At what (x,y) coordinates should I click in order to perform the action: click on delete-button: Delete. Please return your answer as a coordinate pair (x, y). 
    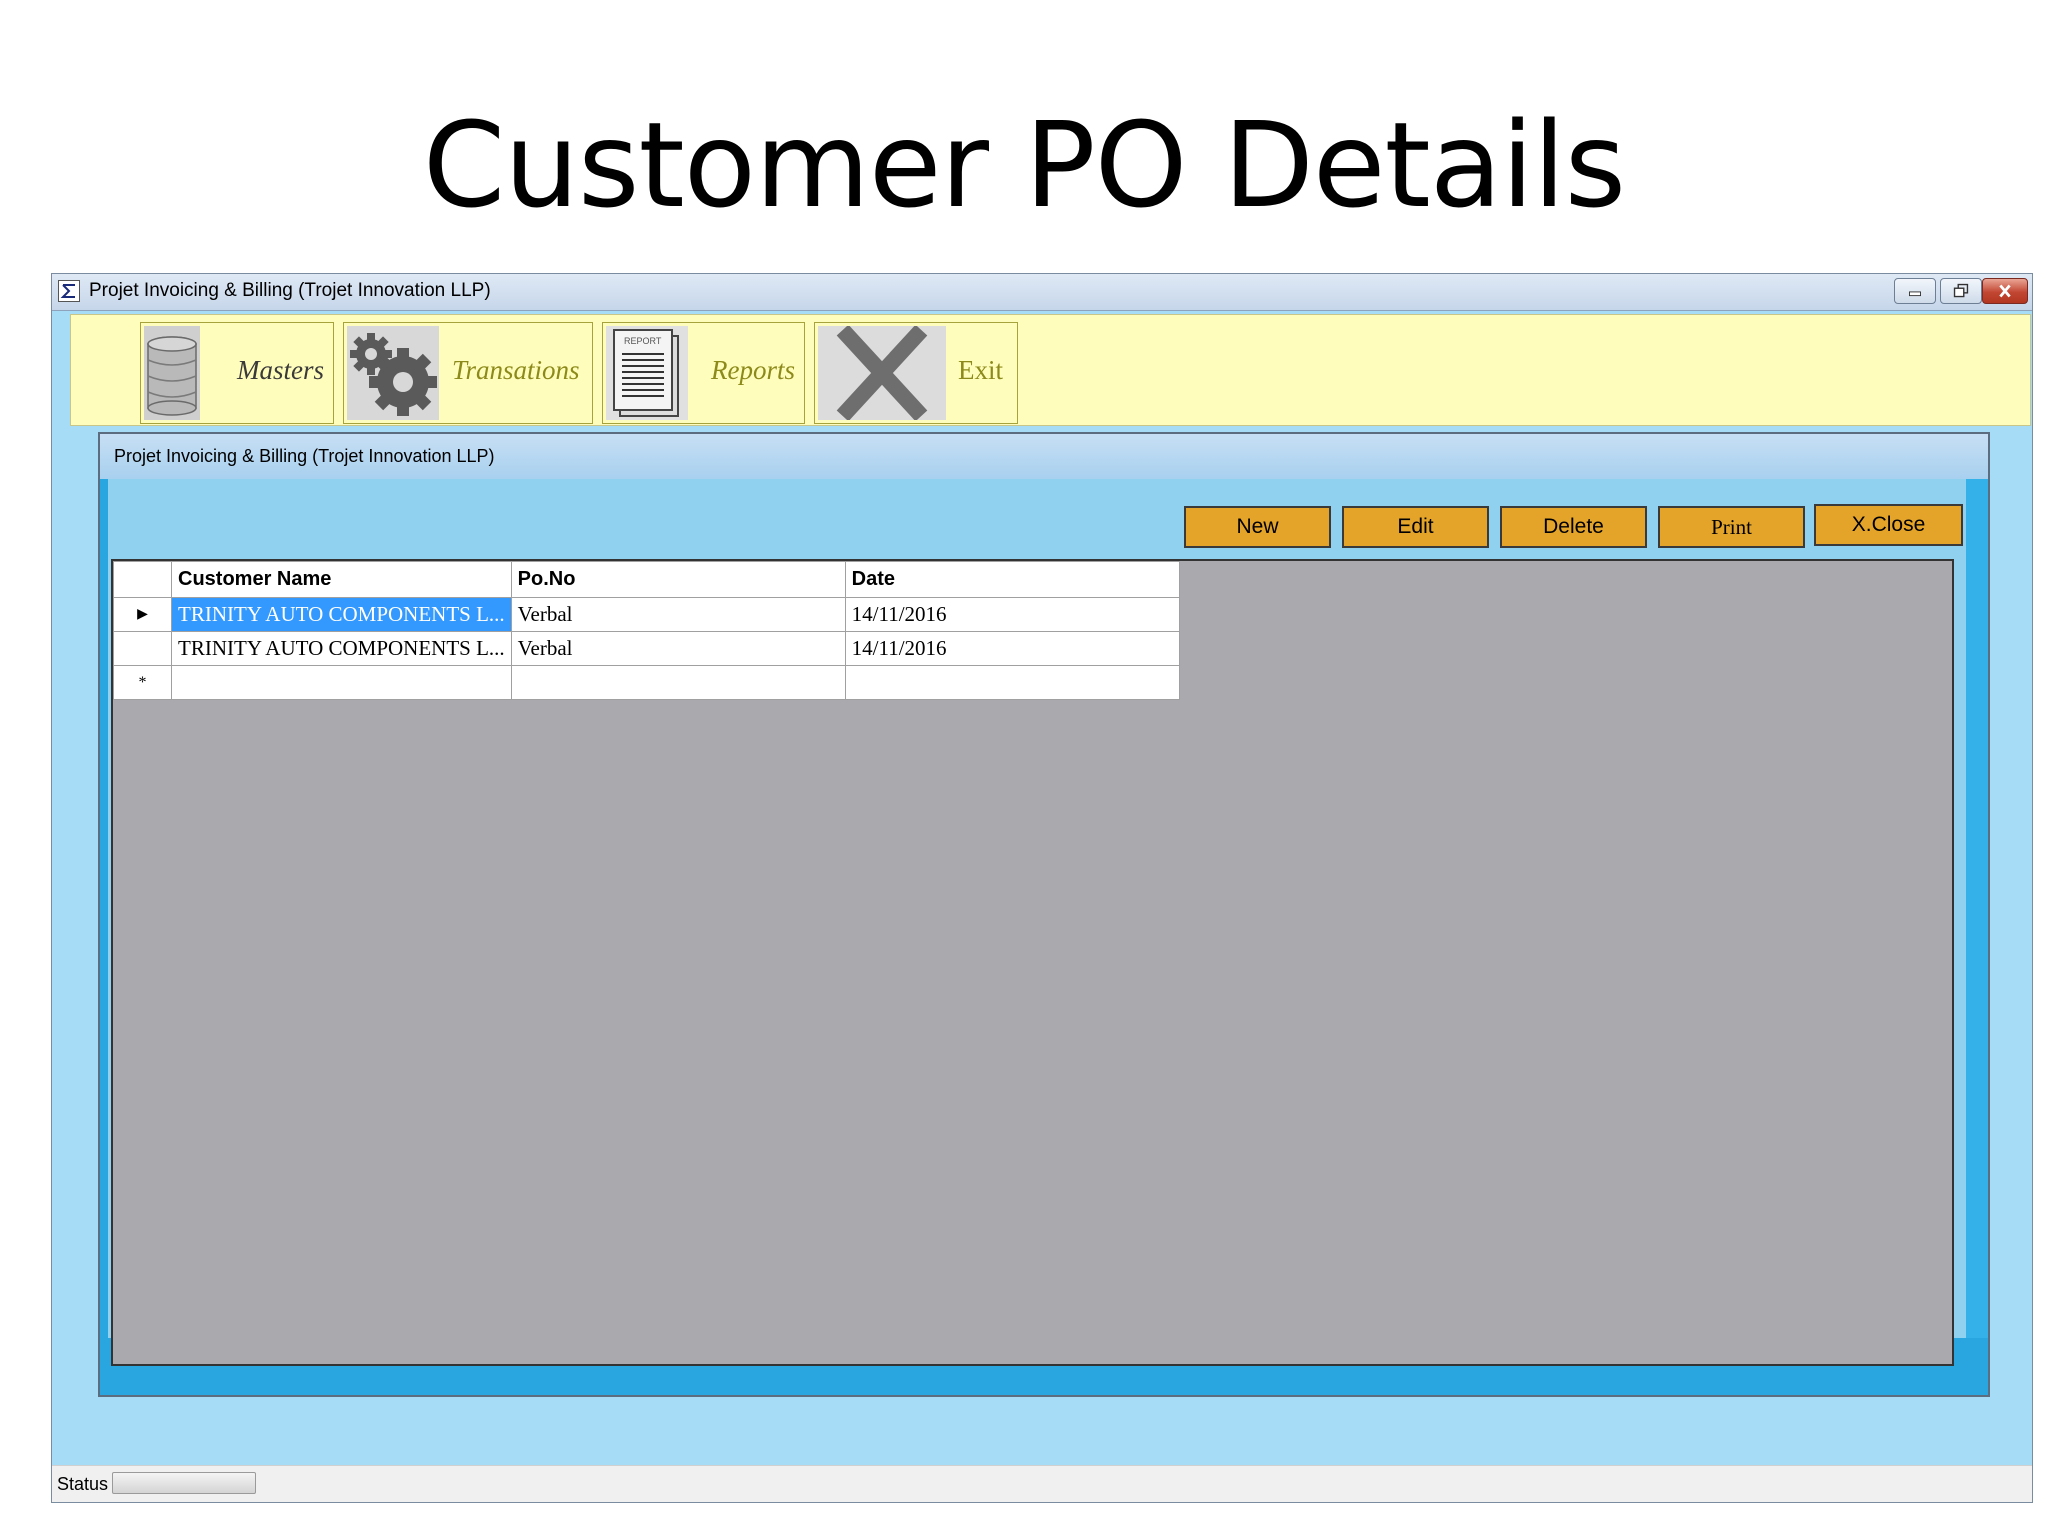
    Looking at the image, I should click on (1573, 527).